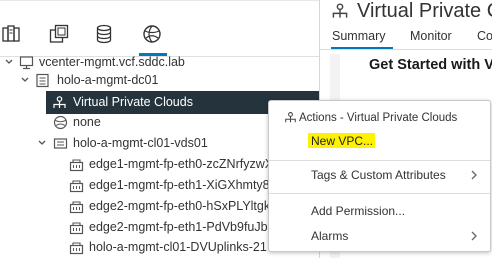 This screenshot has height=258, width=492. Describe the element at coordinates (424, 11) in the screenshot. I see `page-title: Virtual Private Clo` at that location.